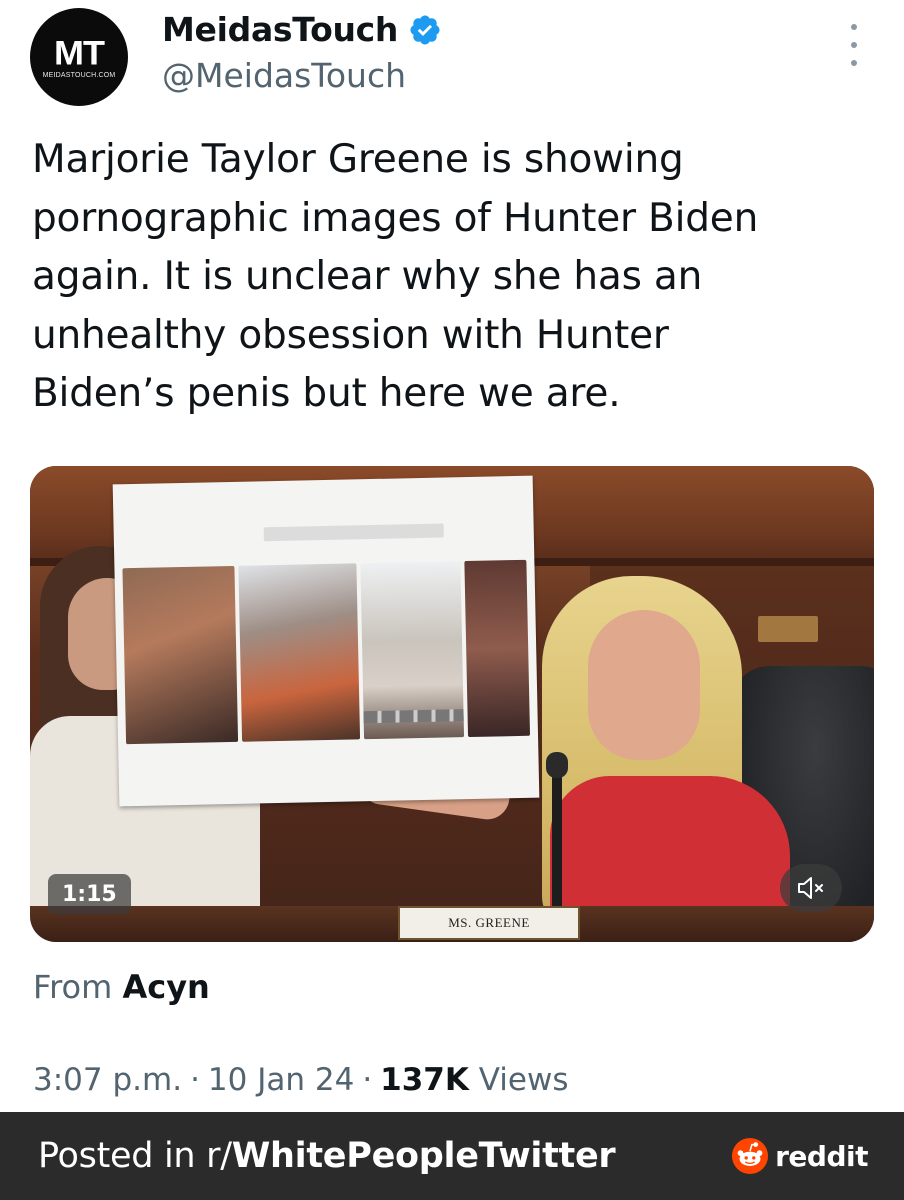  I want to click on reddit-wordmark: reddit, so click(821, 1156).